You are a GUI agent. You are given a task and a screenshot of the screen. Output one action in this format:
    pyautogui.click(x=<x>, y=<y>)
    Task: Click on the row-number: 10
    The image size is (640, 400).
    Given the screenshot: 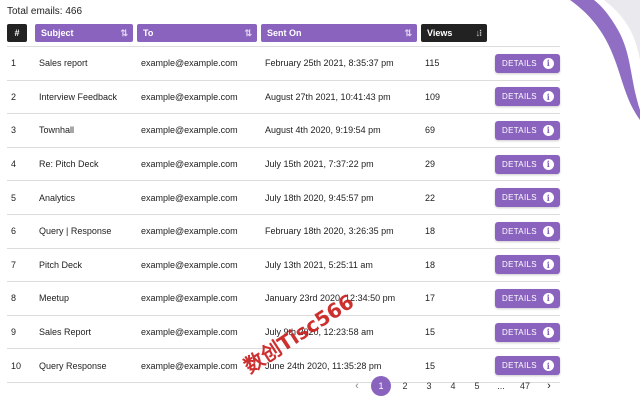 What is the action you would take?
    pyautogui.click(x=21, y=366)
    